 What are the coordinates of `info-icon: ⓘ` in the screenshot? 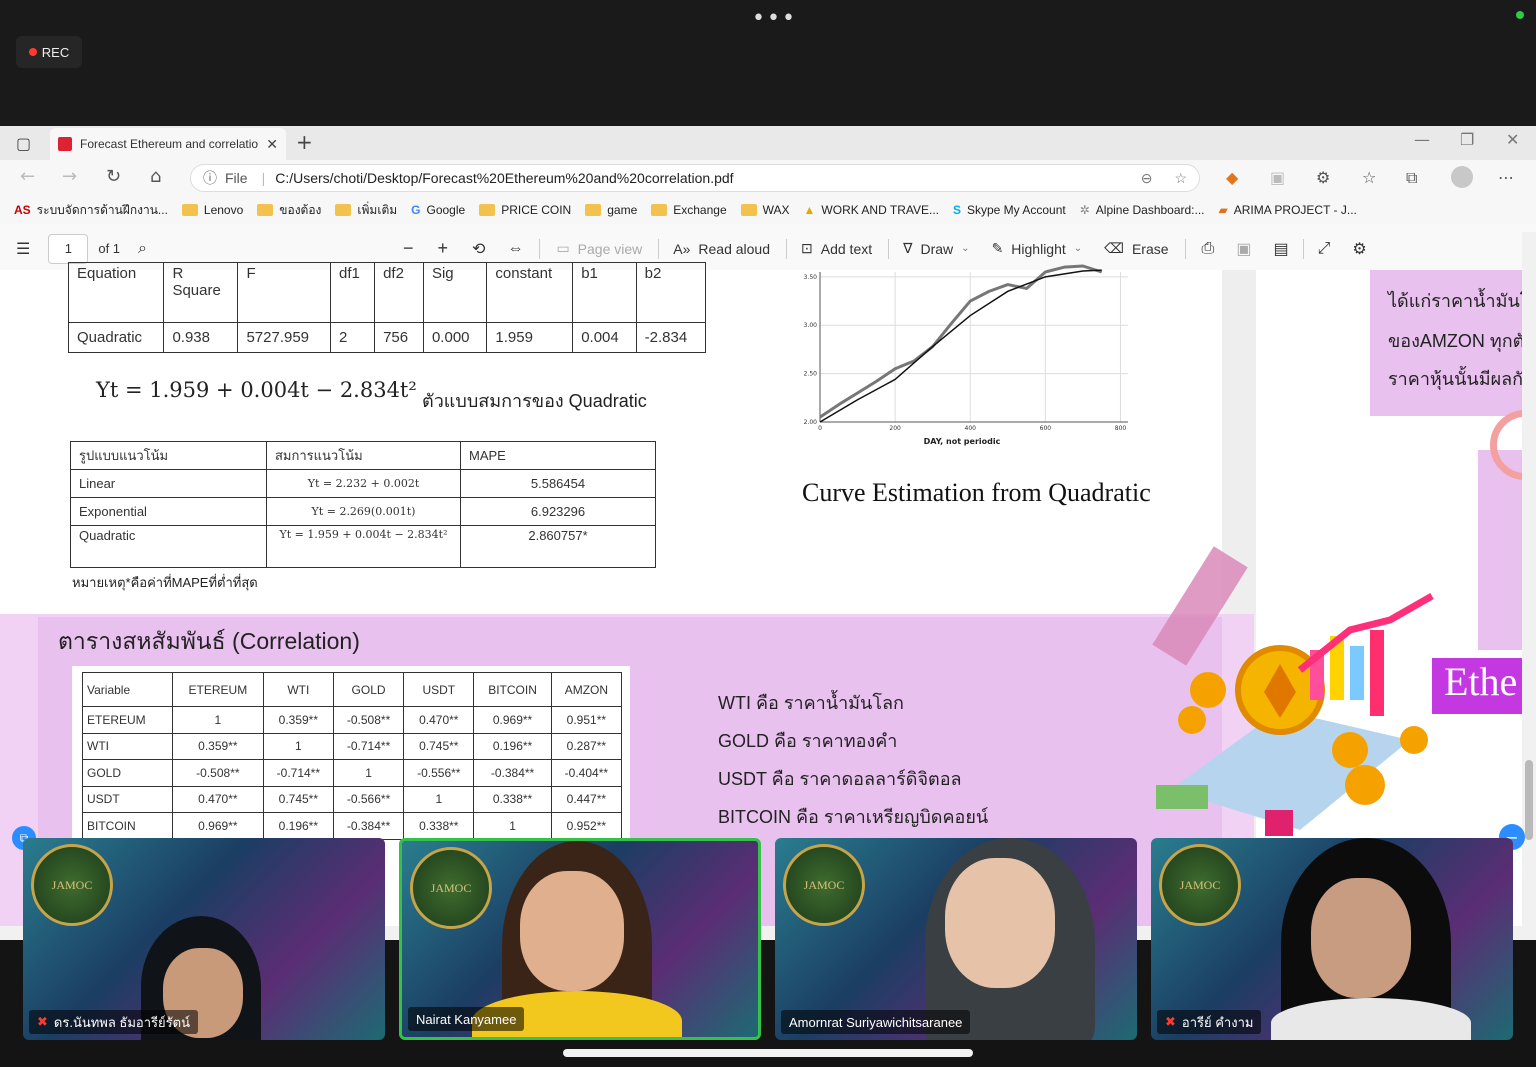 It's located at (210, 178).